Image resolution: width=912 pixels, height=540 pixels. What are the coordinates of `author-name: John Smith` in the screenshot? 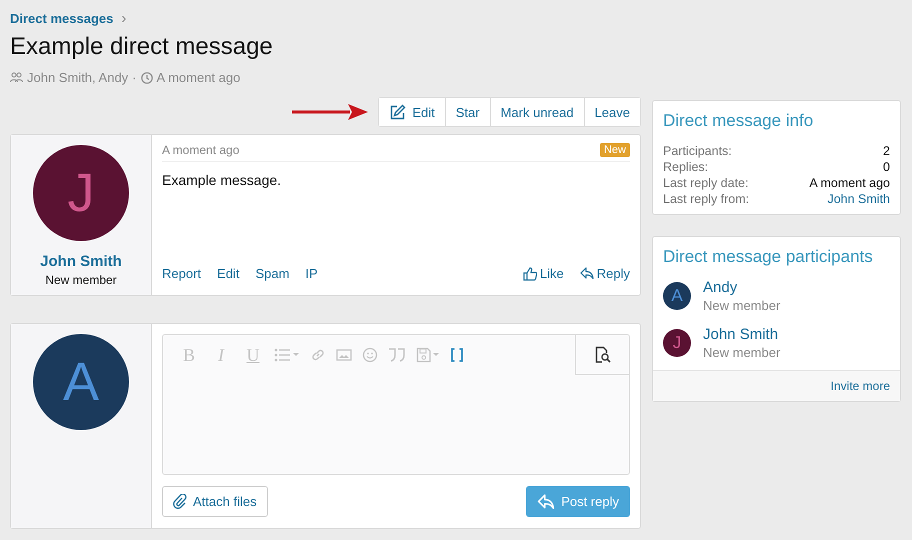 It's located at (81, 261).